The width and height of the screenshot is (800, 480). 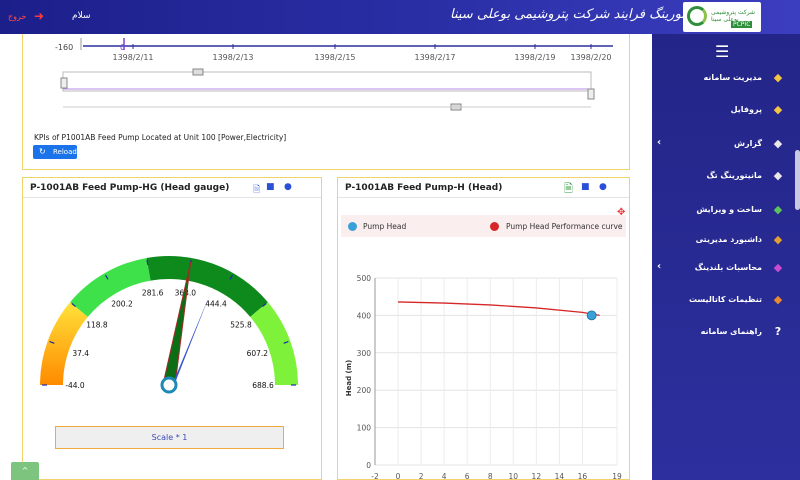 I want to click on gauge-tick-label: 118.8, so click(x=97, y=325).